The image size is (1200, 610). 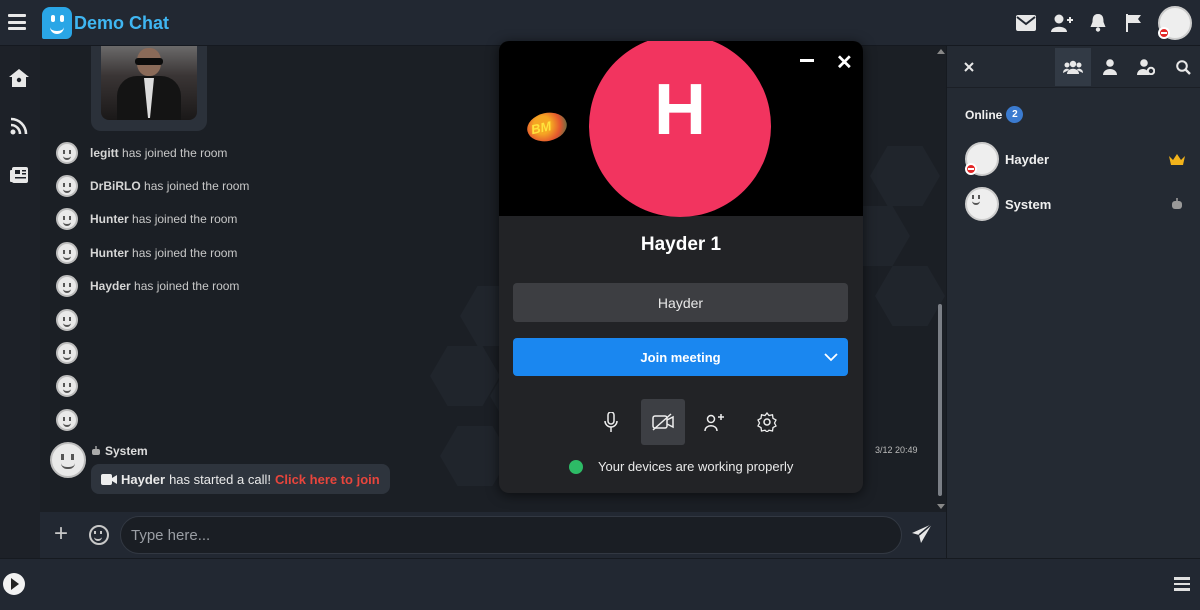 I want to click on crown-icon, so click(x=1177, y=159).